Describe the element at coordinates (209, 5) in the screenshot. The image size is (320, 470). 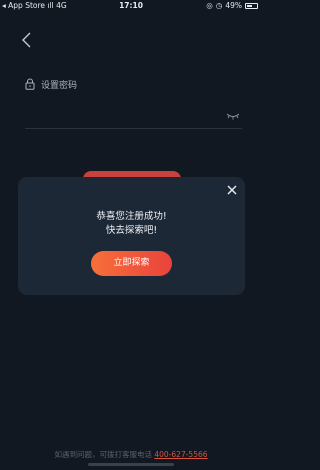
I see `location-icon: ◎` at that location.